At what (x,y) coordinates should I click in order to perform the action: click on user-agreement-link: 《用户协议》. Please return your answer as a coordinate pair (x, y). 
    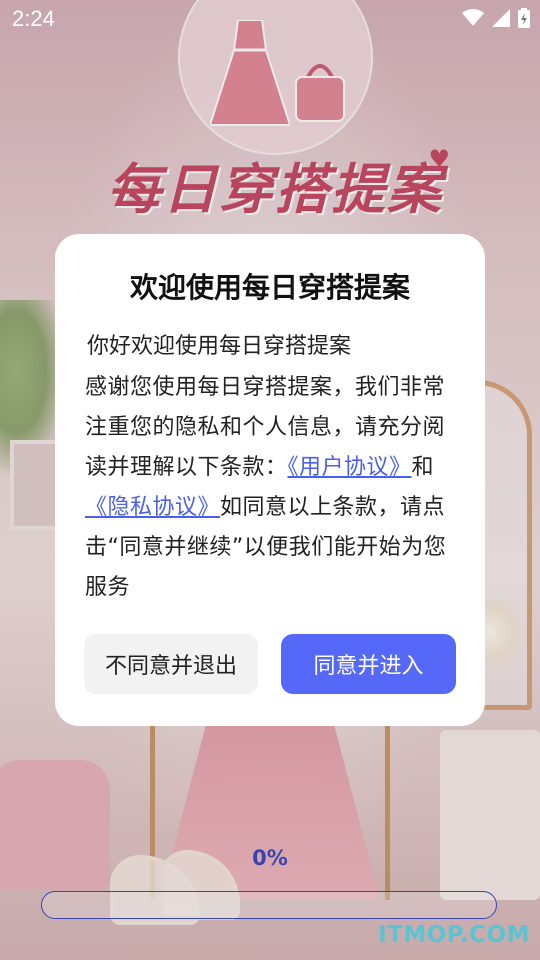
    Looking at the image, I should click on (350, 467).